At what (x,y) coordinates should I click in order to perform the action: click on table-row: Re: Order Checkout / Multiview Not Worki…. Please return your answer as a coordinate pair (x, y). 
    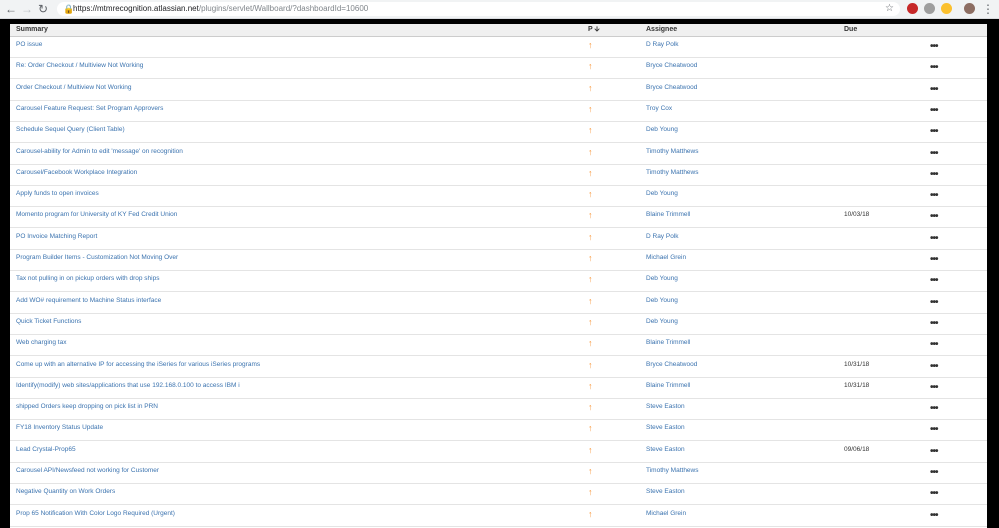
    Looking at the image, I should click on (498, 69).